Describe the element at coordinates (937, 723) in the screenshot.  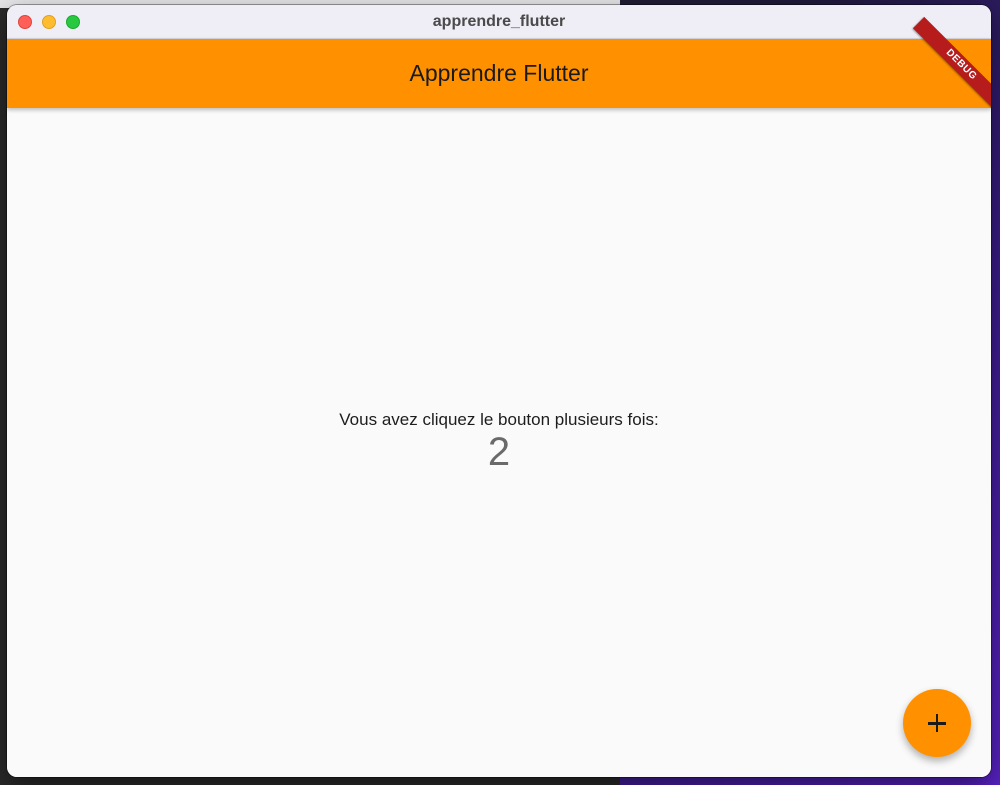
I see `increment-button` at that location.